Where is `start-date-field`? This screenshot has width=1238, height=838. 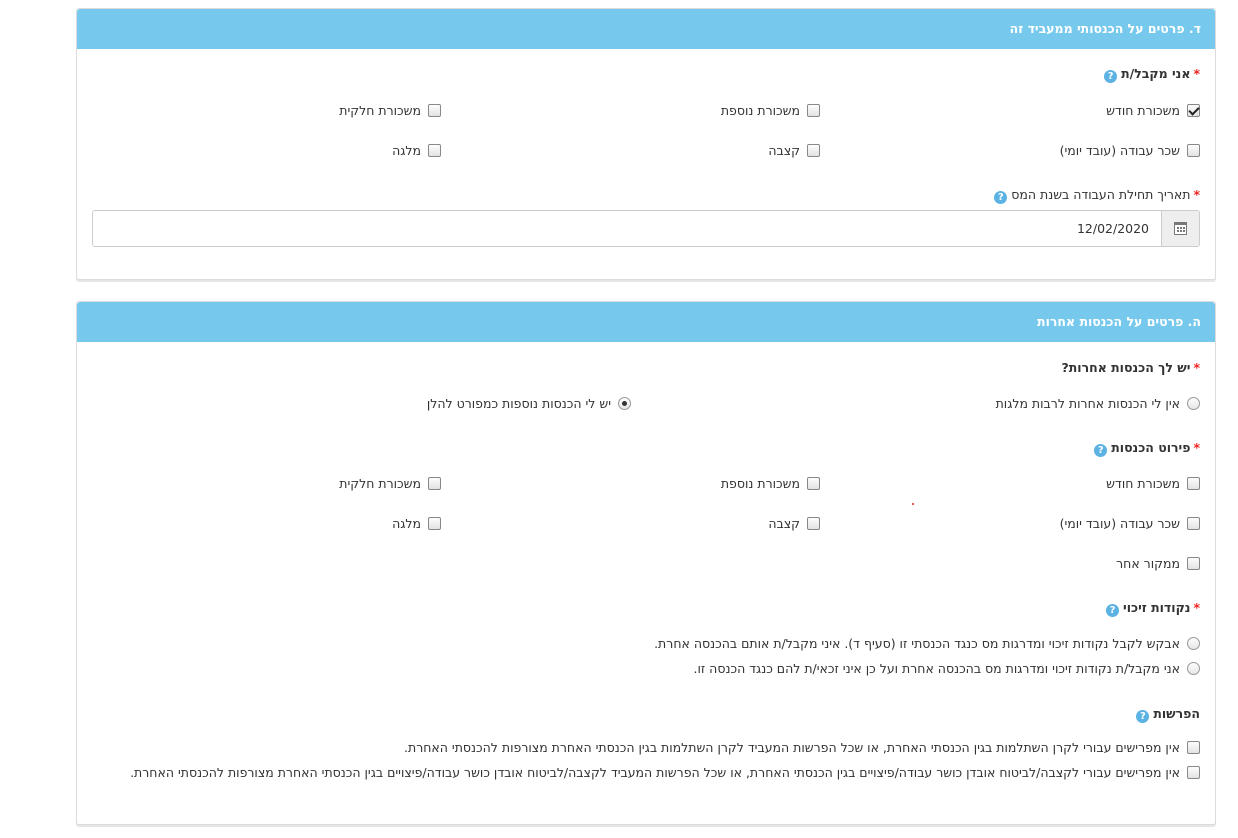
start-date-field is located at coordinates (646, 228).